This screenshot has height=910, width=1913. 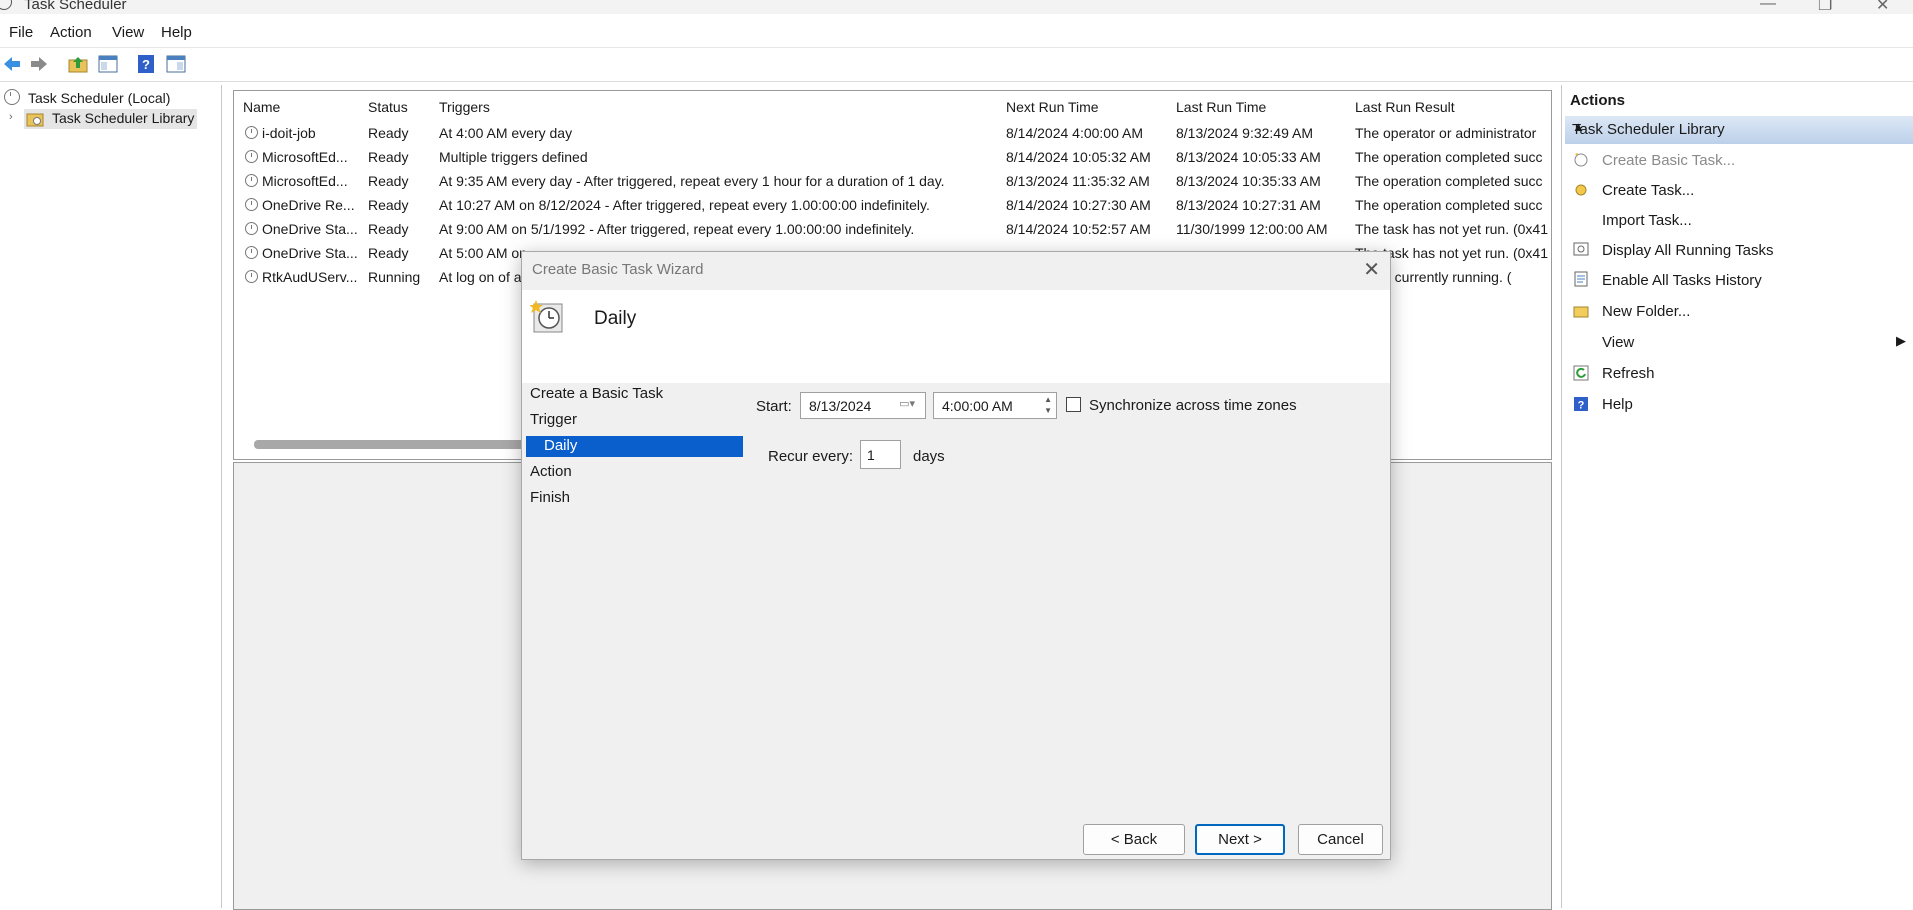 I want to click on window-title: Task Scheduler, so click(x=75, y=6).